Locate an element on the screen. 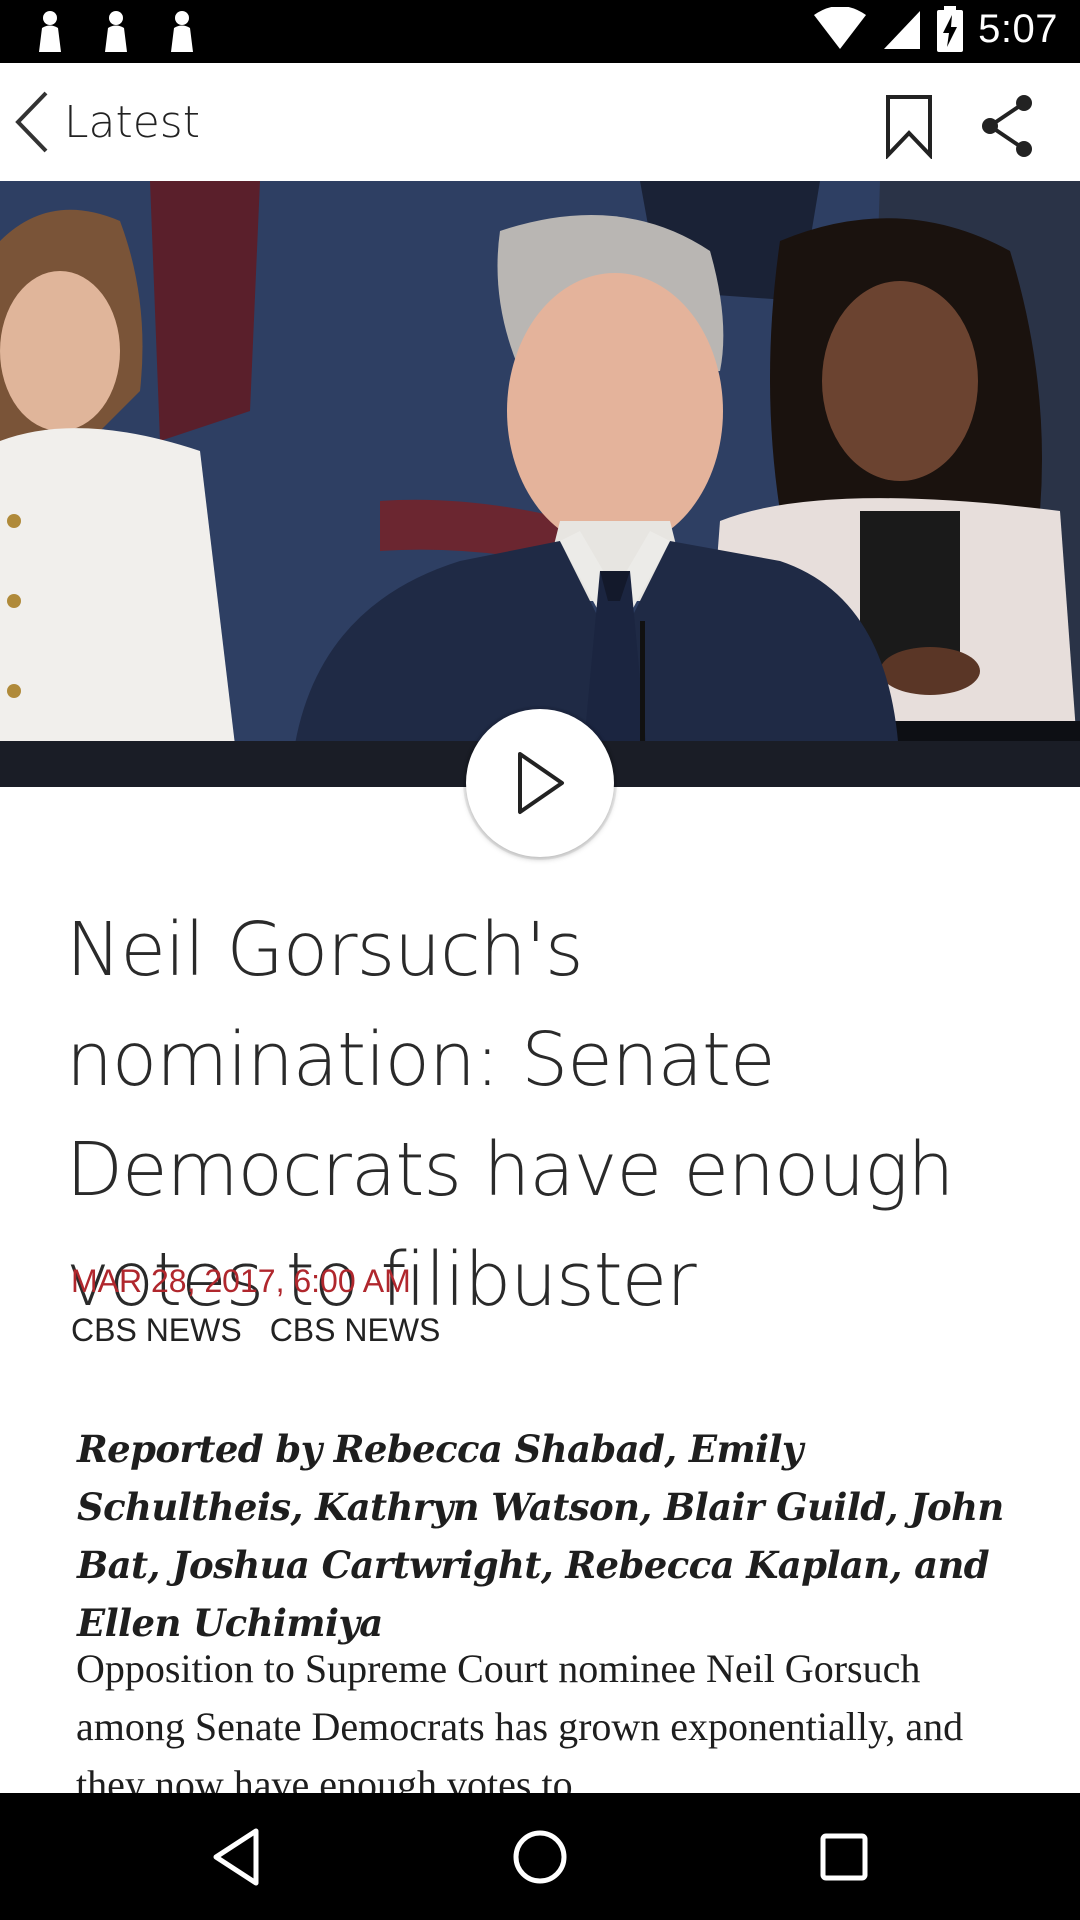 The height and width of the screenshot is (1920, 1080). home-circle-icon is located at coordinates (540, 1857).